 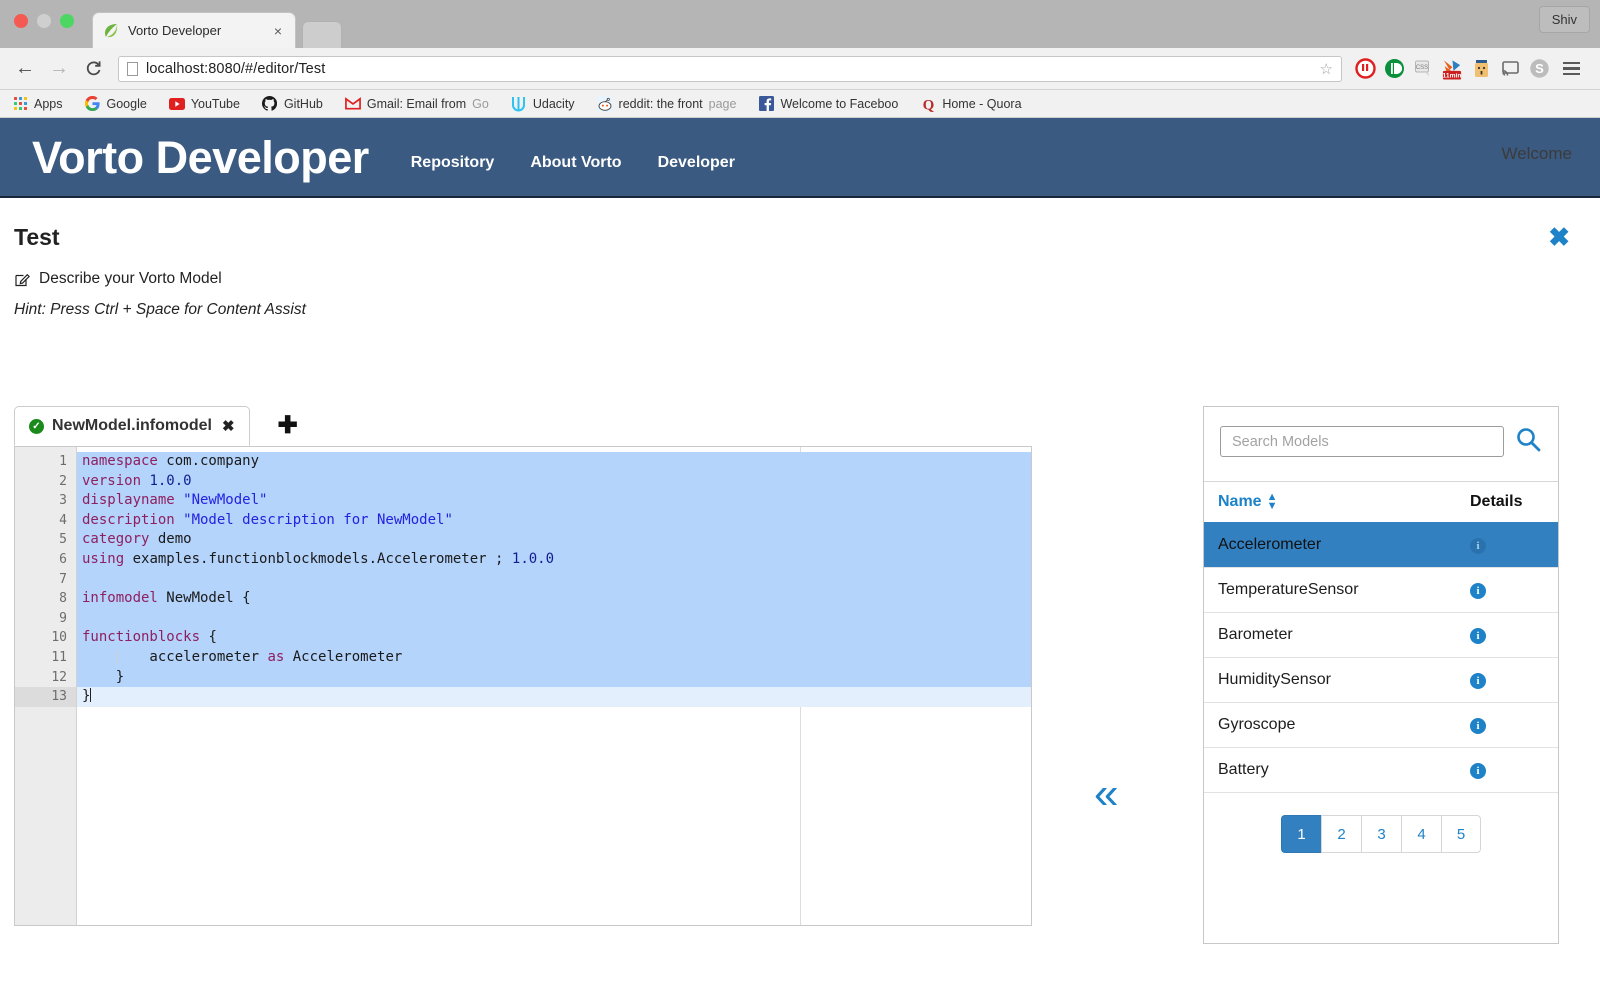 I want to click on browser-menu-icon, so click(x=1571, y=68).